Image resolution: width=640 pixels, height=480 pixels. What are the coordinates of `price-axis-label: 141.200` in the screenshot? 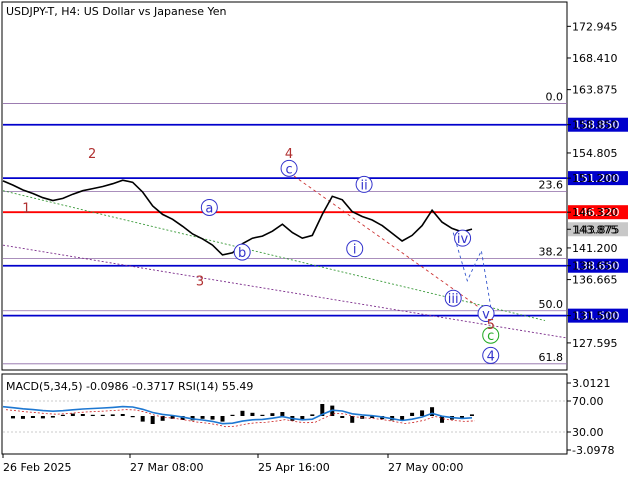 It's located at (595, 248).